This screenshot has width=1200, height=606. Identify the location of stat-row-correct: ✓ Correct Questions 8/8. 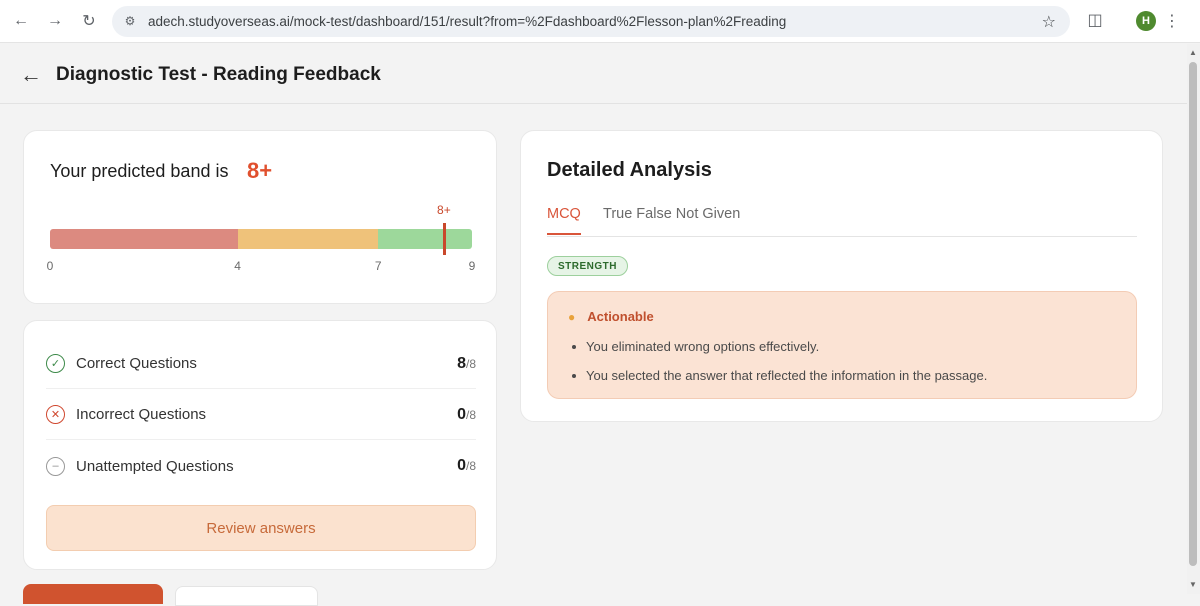
(261, 364).